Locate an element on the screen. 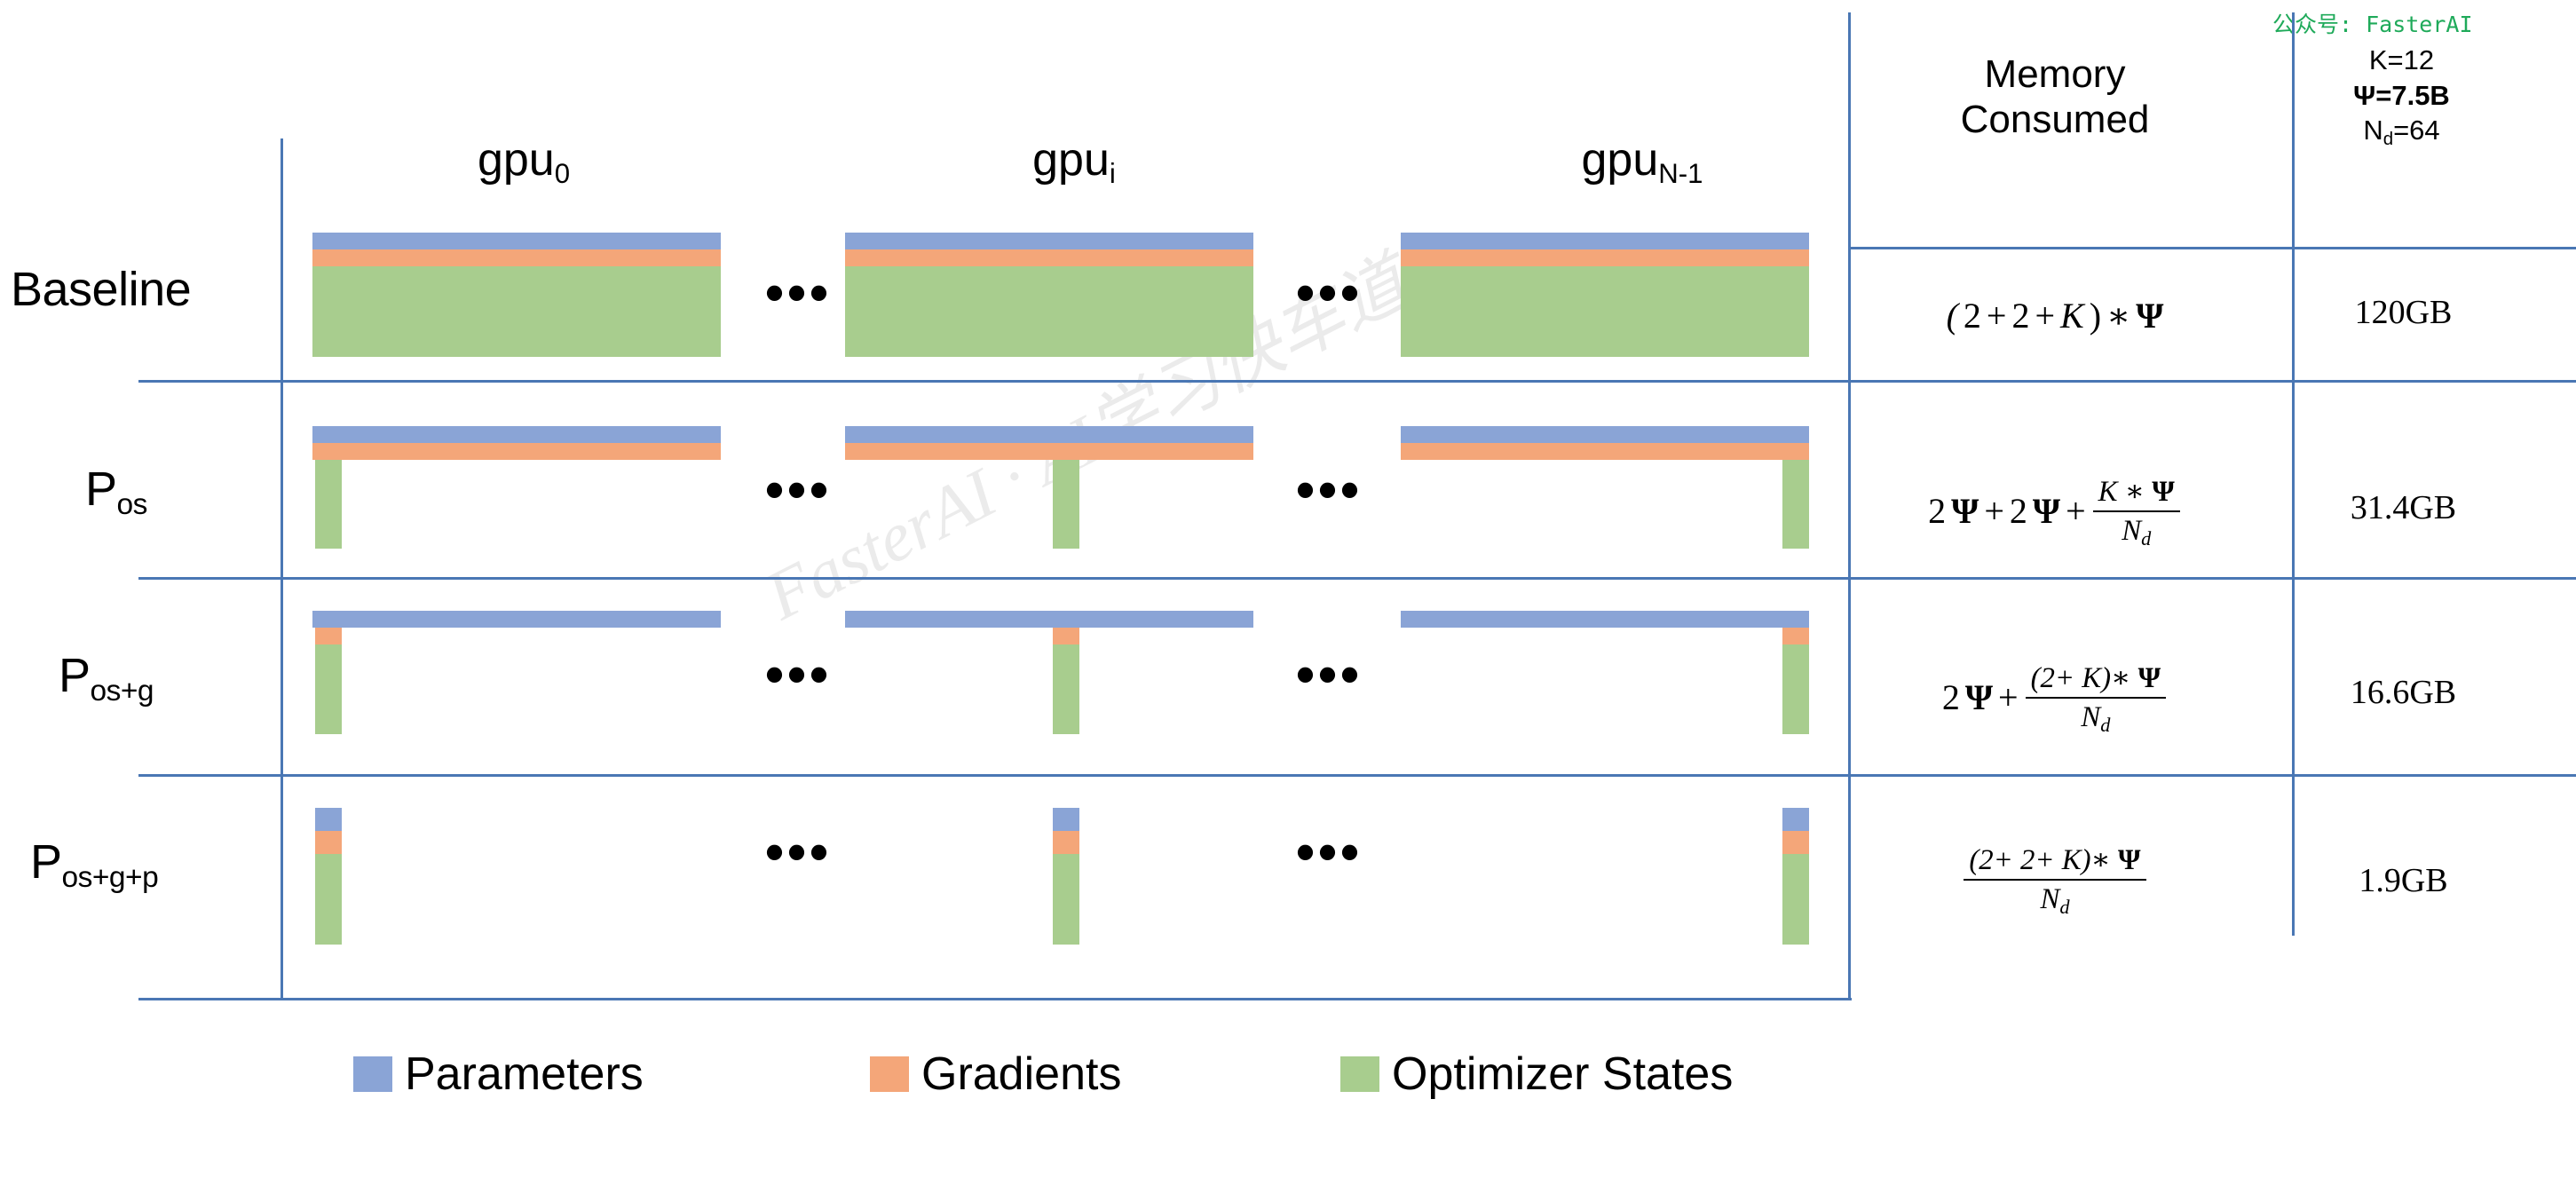 The height and width of the screenshot is (1194, 2576). row-label-pos: Pos is located at coordinates (116, 491).